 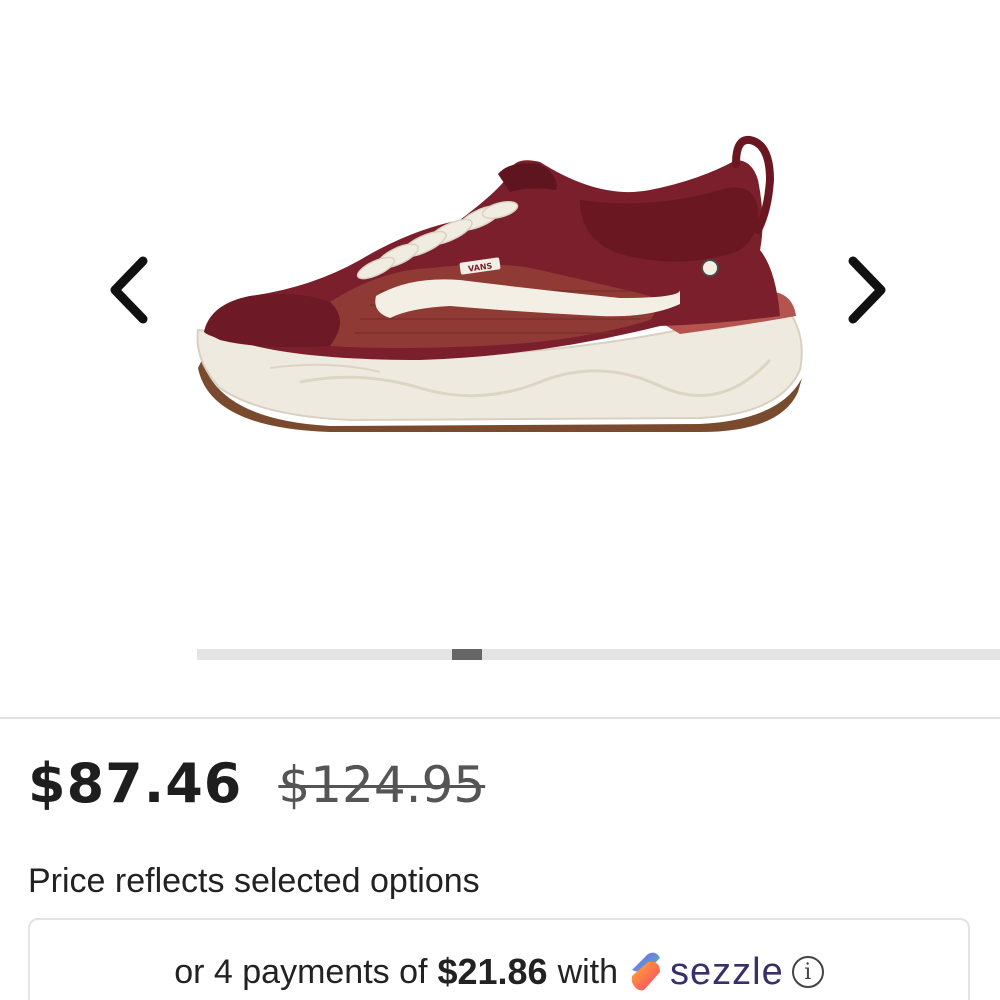 I want to click on sezzle-installment-box: or 4 payments of $21.86 with sezzle i, so click(x=499, y=959).